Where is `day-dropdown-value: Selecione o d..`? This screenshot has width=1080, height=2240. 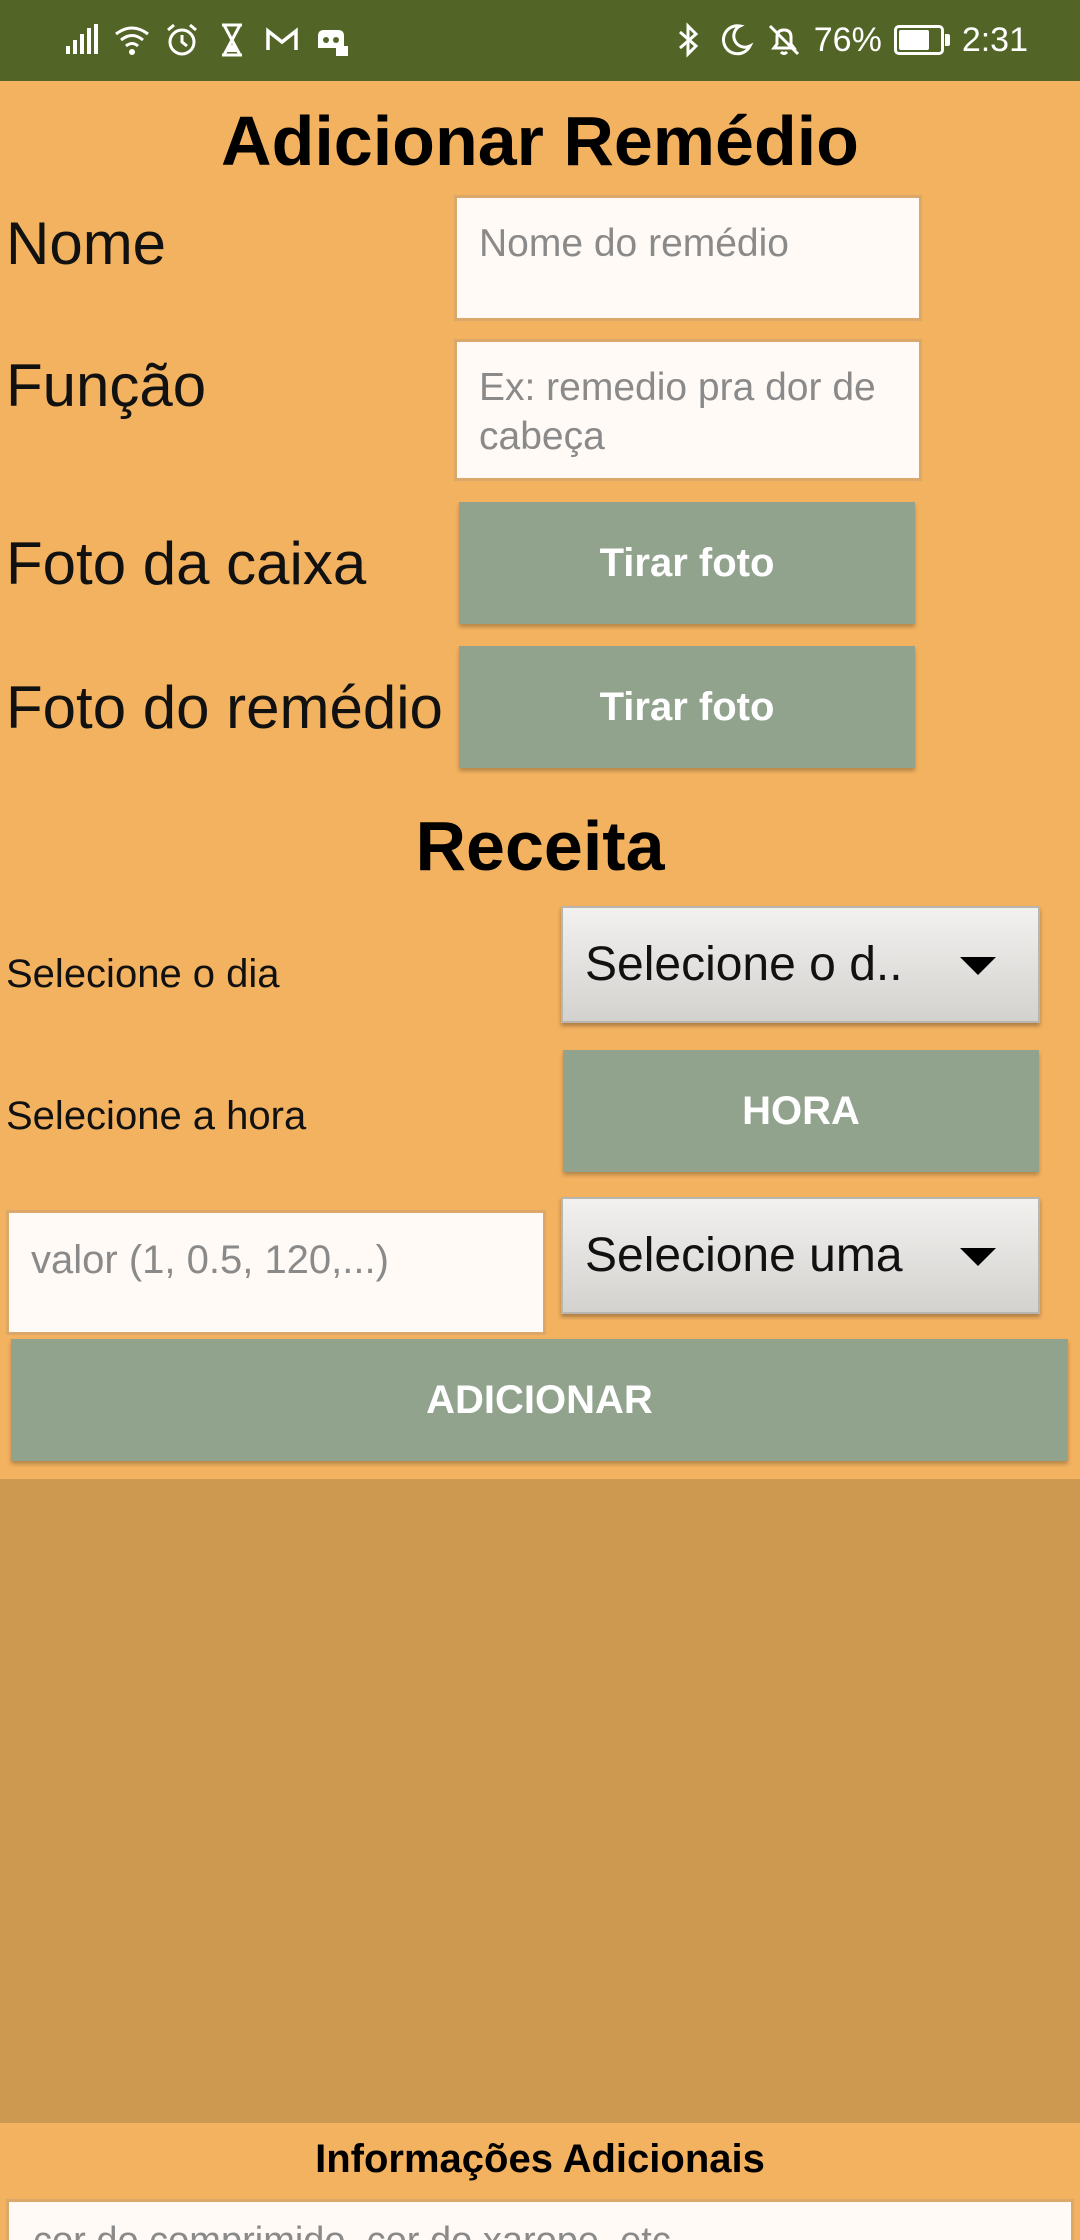 day-dropdown-value: Selecione o d.. is located at coordinates (744, 964).